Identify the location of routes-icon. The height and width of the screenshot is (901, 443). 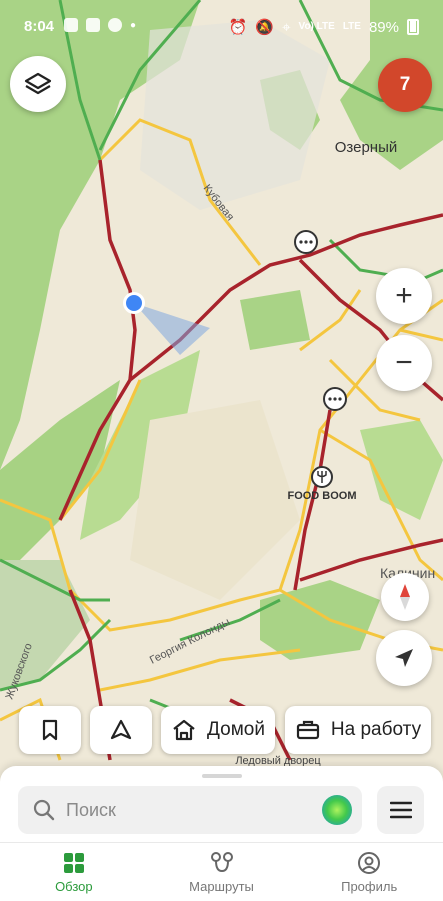
(221, 861).